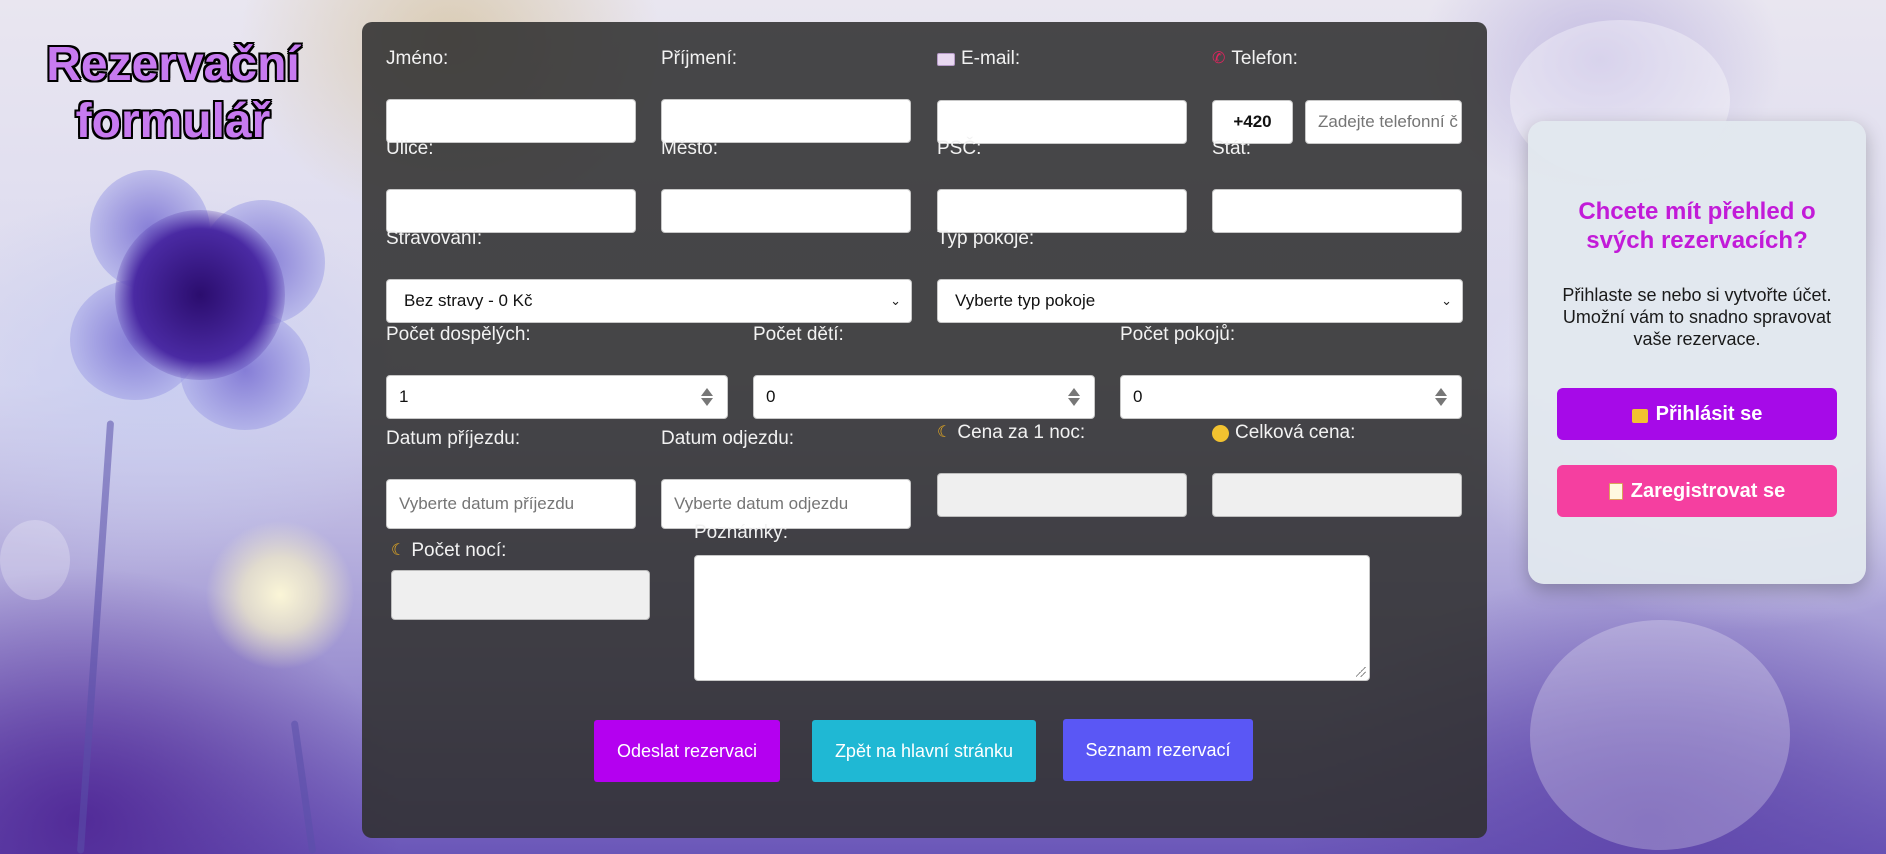 Image resolution: width=1886 pixels, height=854 pixels. I want to click on nights-label: Počet nocí:, so click(459, 550).